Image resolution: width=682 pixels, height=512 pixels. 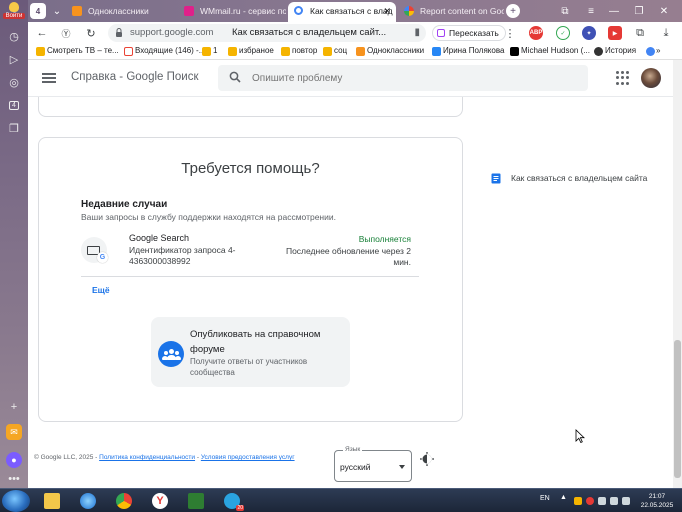 I want to click on tab-contact-owner: Как связаться с влад ✕, so click(x=342, y=12).